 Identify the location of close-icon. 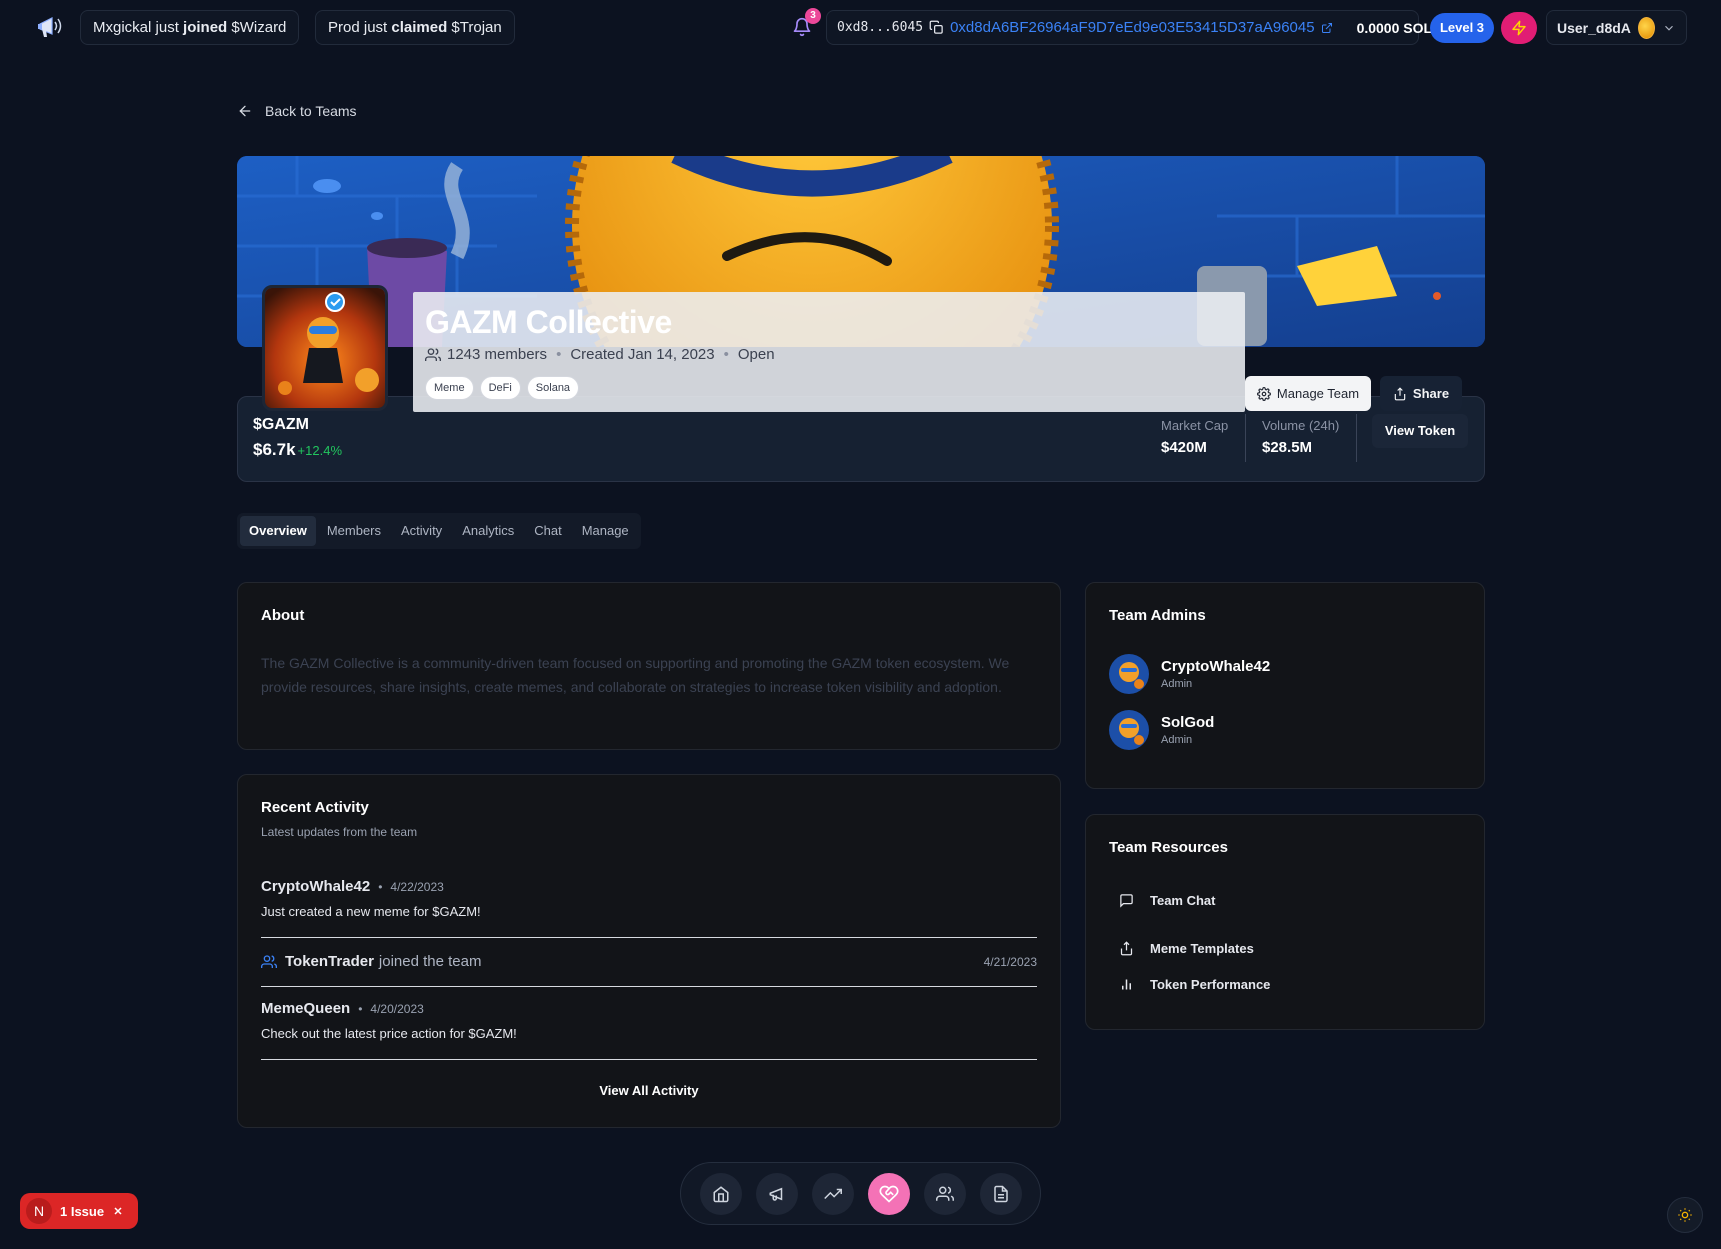
(118, 1211).